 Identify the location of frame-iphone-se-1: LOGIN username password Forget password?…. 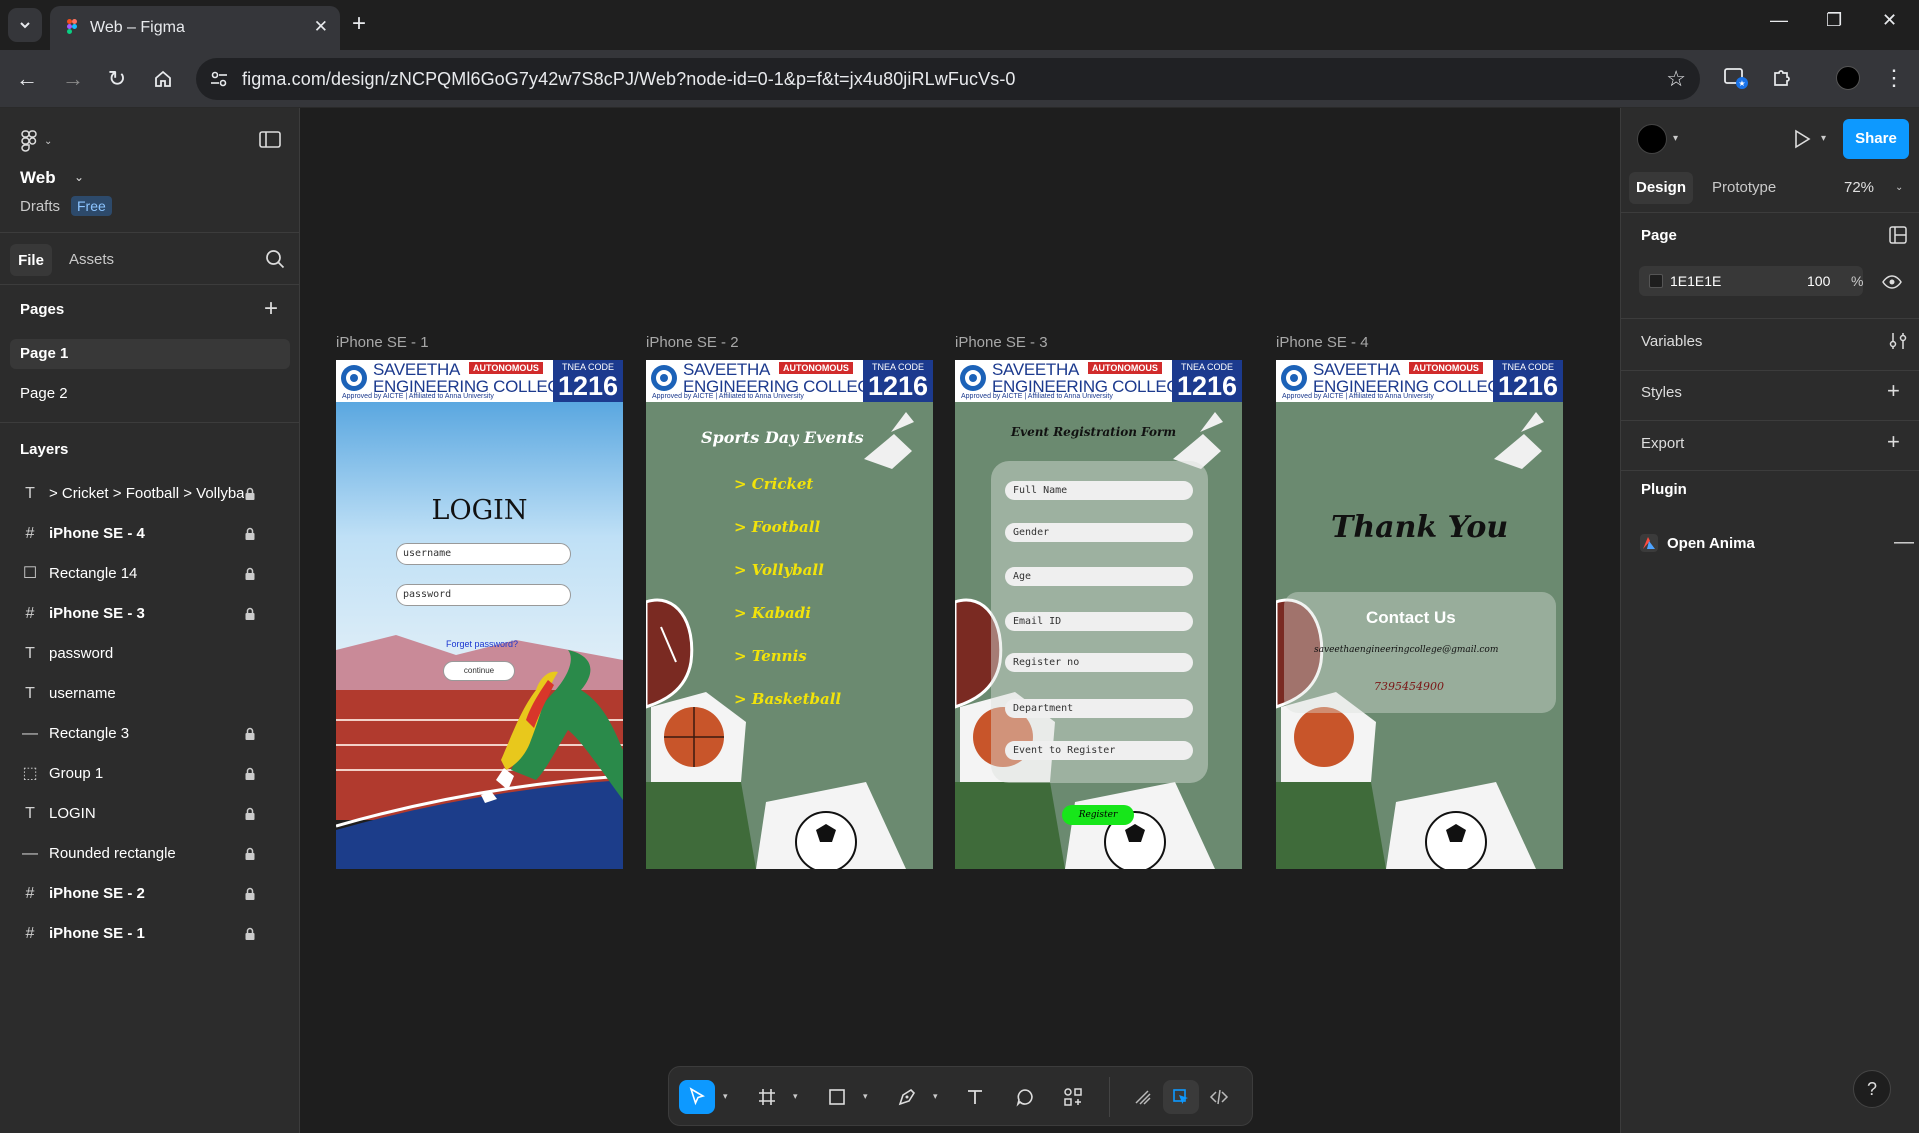
(479, 614).